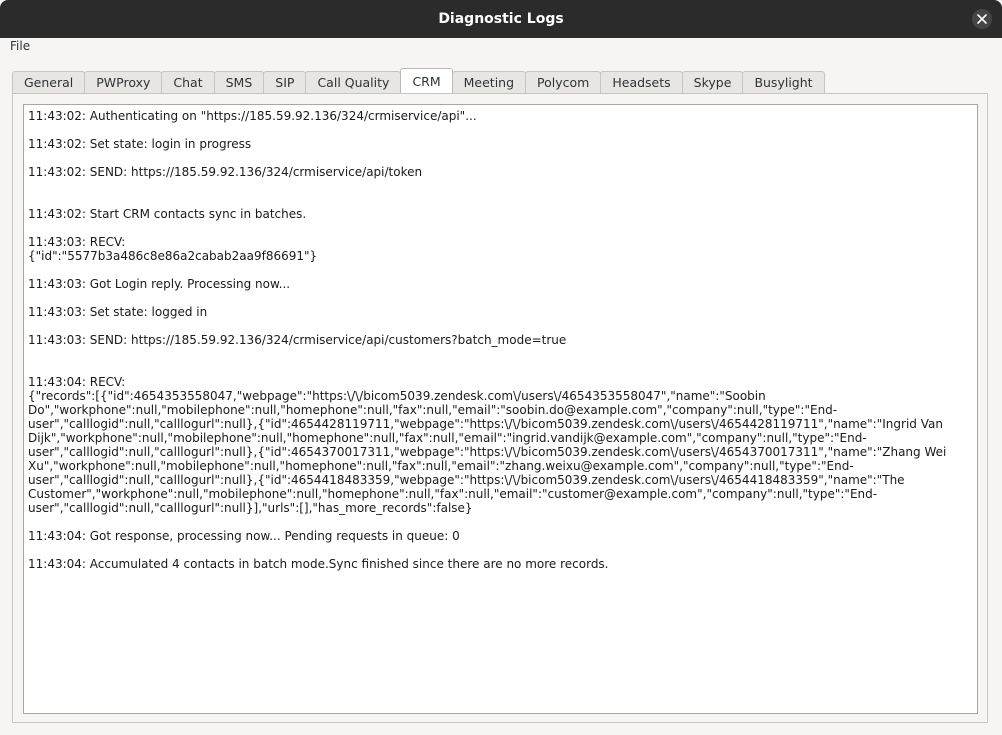 The width and height of the screenshot is (1002, 735). What do you see at coordinates (188, 82) in the screenshot?
I see `tab-chat: Chat` at bounding box center [188, 82].